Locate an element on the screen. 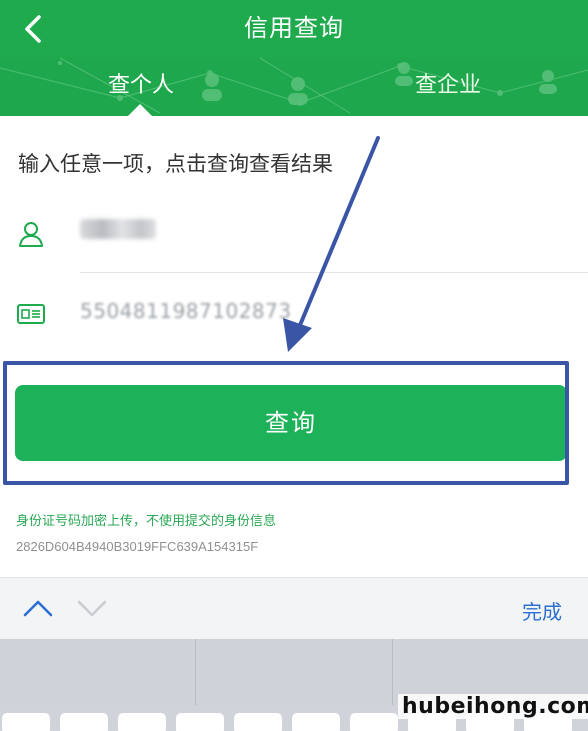 This screenshot has width=588, height=731. annotation-arrow is located at coordinates (331, 244).